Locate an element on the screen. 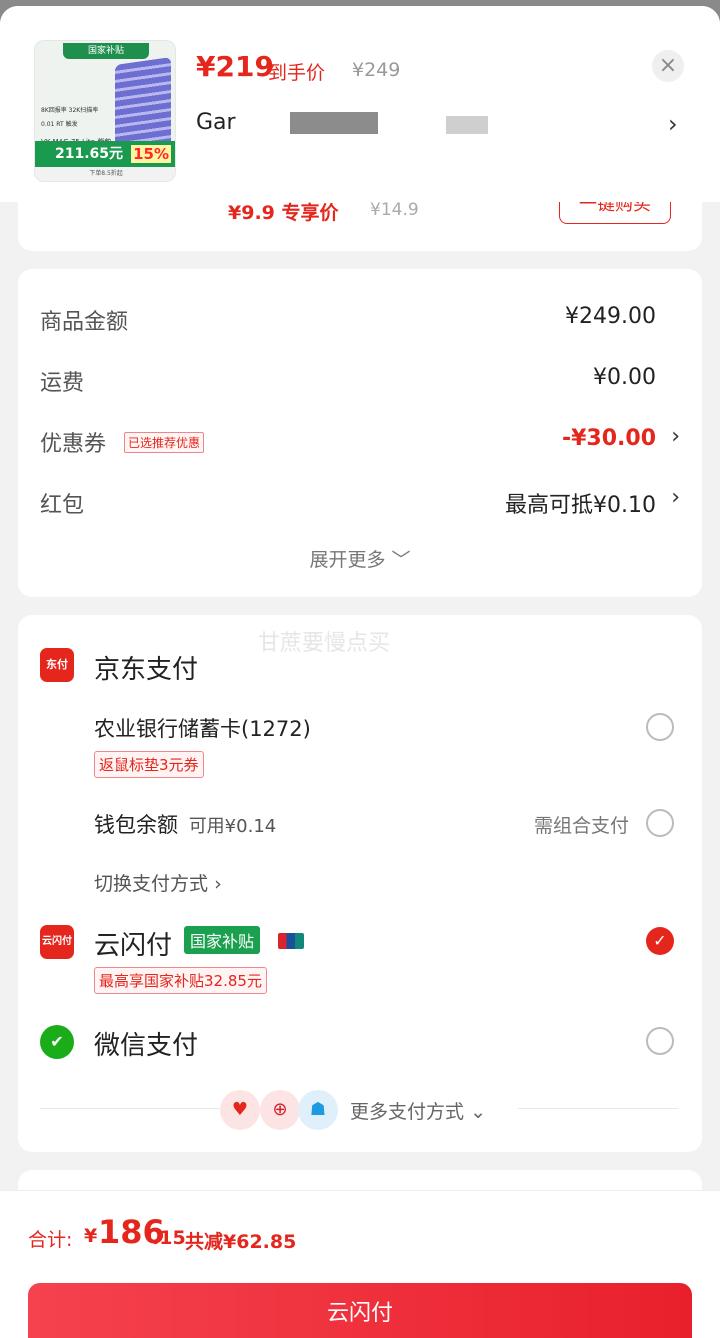  coupon-label: 优惠券 is located at coordinates (73, 444).